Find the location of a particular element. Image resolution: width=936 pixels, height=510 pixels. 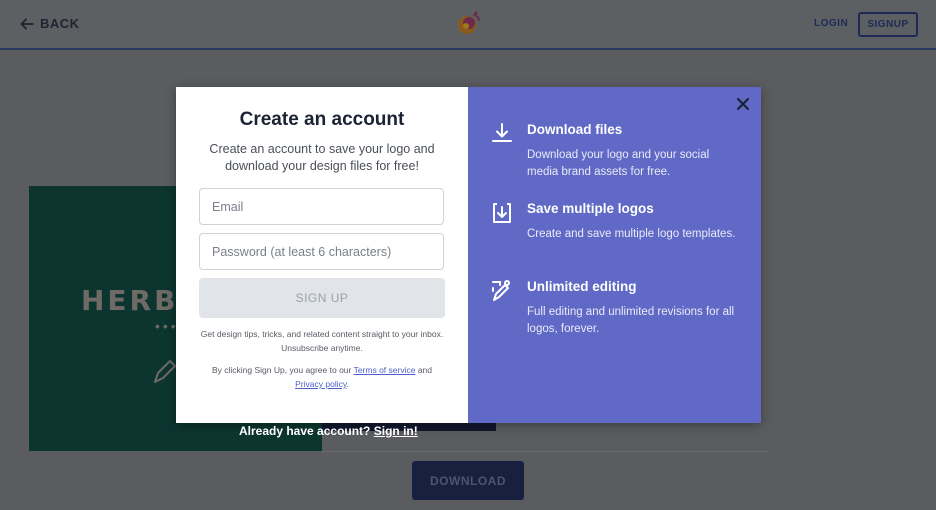

terms-suffix: . is located at coordinates (347, 384).